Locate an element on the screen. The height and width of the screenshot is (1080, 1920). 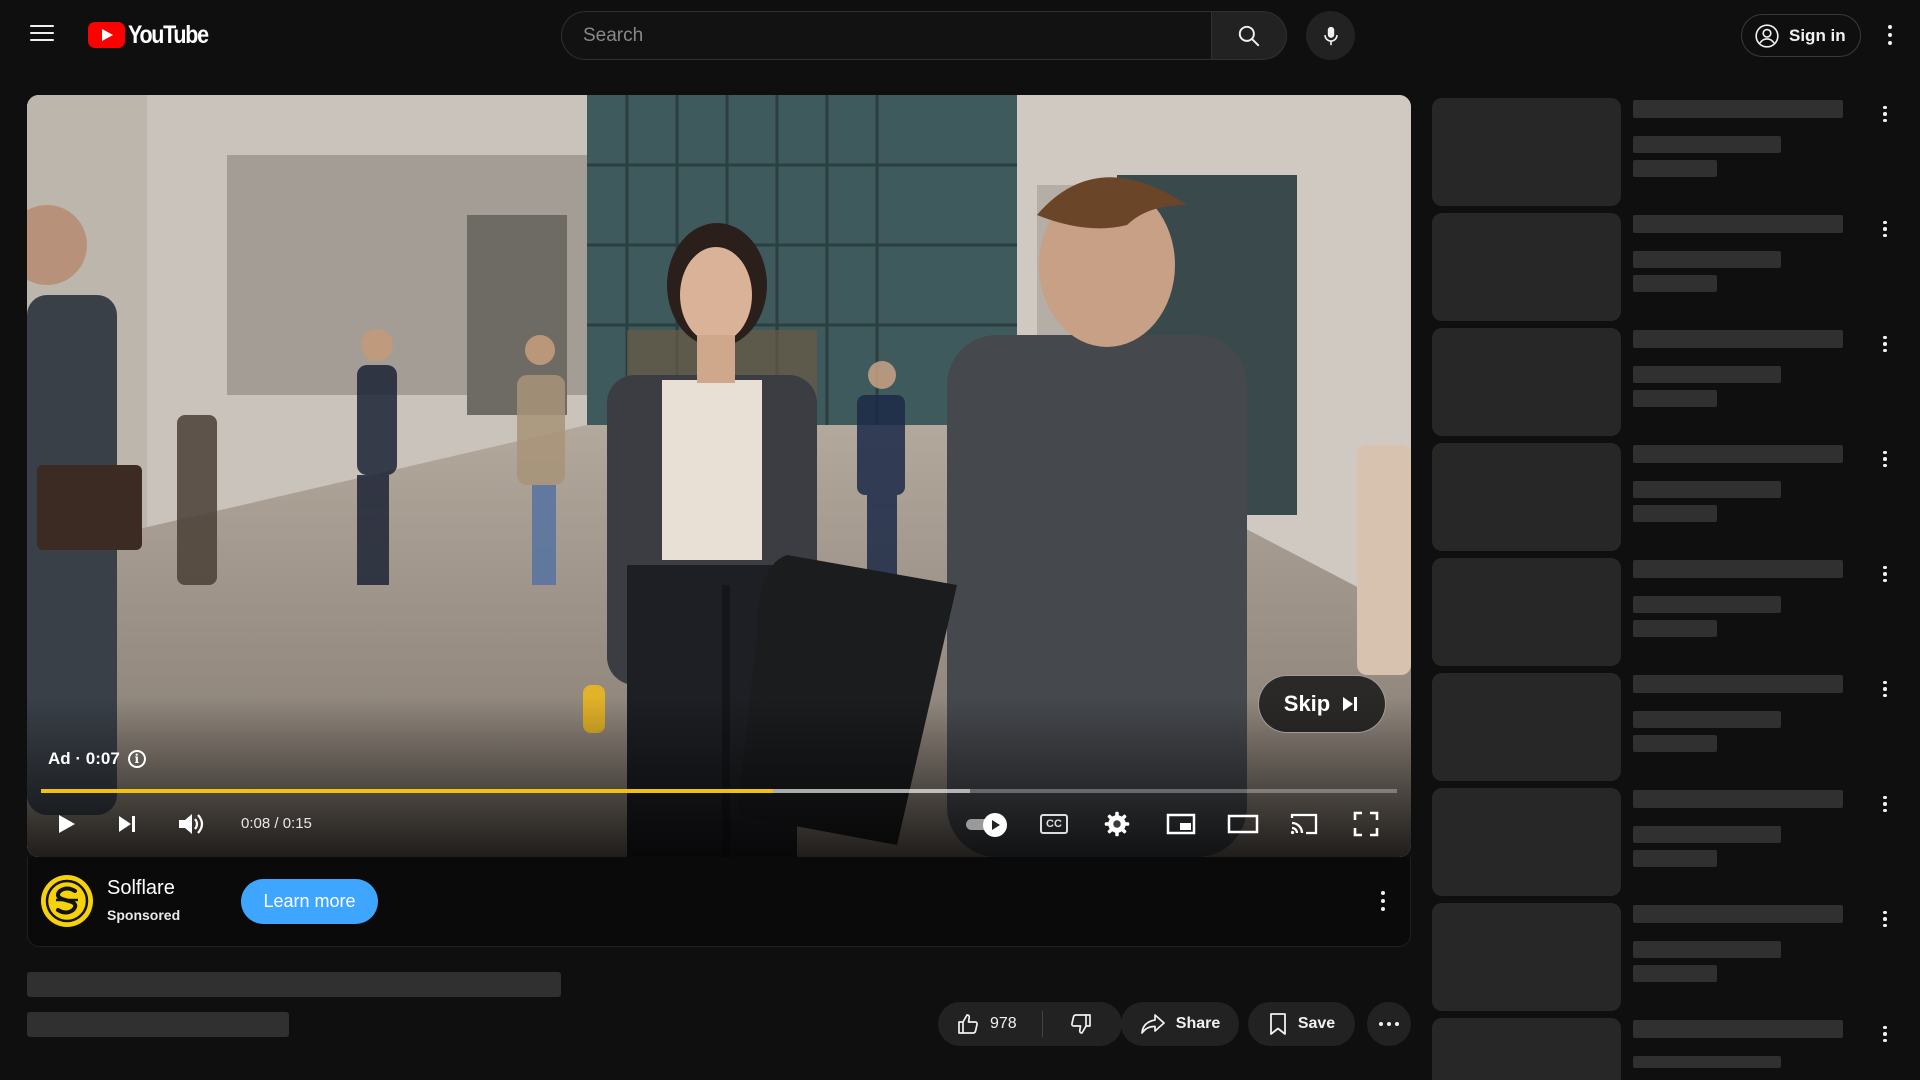
next-button is located at coordinates (127, 824).